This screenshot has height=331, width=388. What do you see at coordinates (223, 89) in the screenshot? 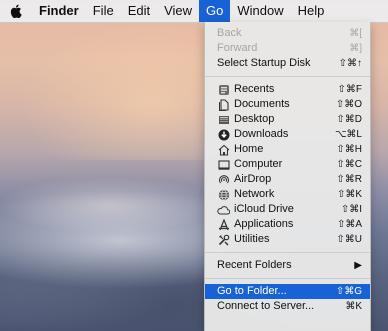
I see `recents-icon` at bounding box center [223, 89].